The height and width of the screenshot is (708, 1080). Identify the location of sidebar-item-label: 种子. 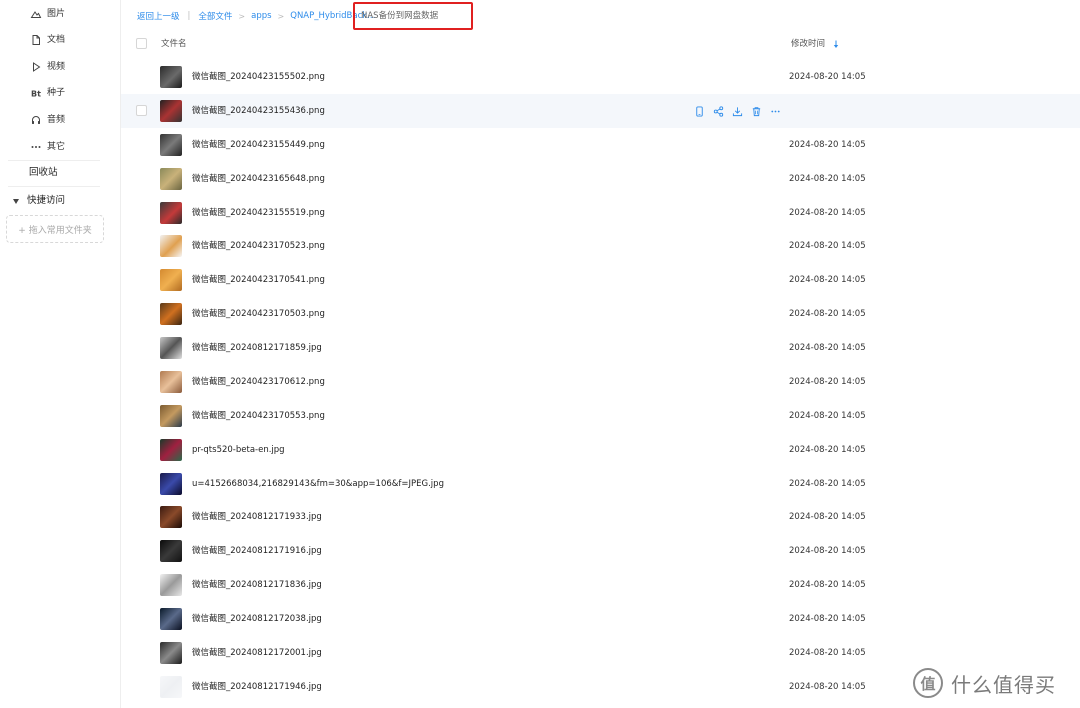
(56, 93).